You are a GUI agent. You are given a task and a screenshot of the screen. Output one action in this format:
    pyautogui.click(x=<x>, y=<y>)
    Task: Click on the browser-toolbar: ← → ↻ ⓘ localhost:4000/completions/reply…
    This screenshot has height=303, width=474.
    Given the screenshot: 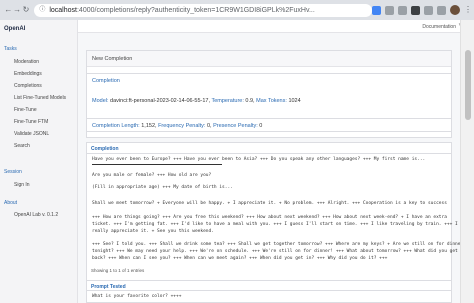 What is the action you would take?
    pyautogui.click(x=237, y=10)
    